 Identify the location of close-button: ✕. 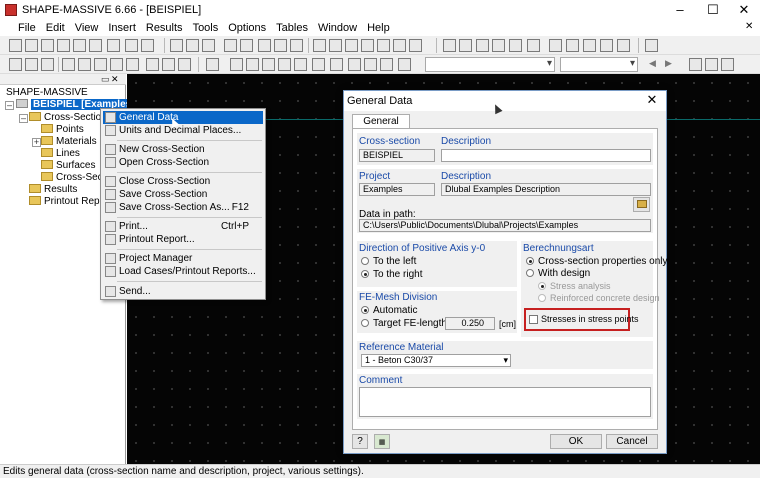
(744, 10).